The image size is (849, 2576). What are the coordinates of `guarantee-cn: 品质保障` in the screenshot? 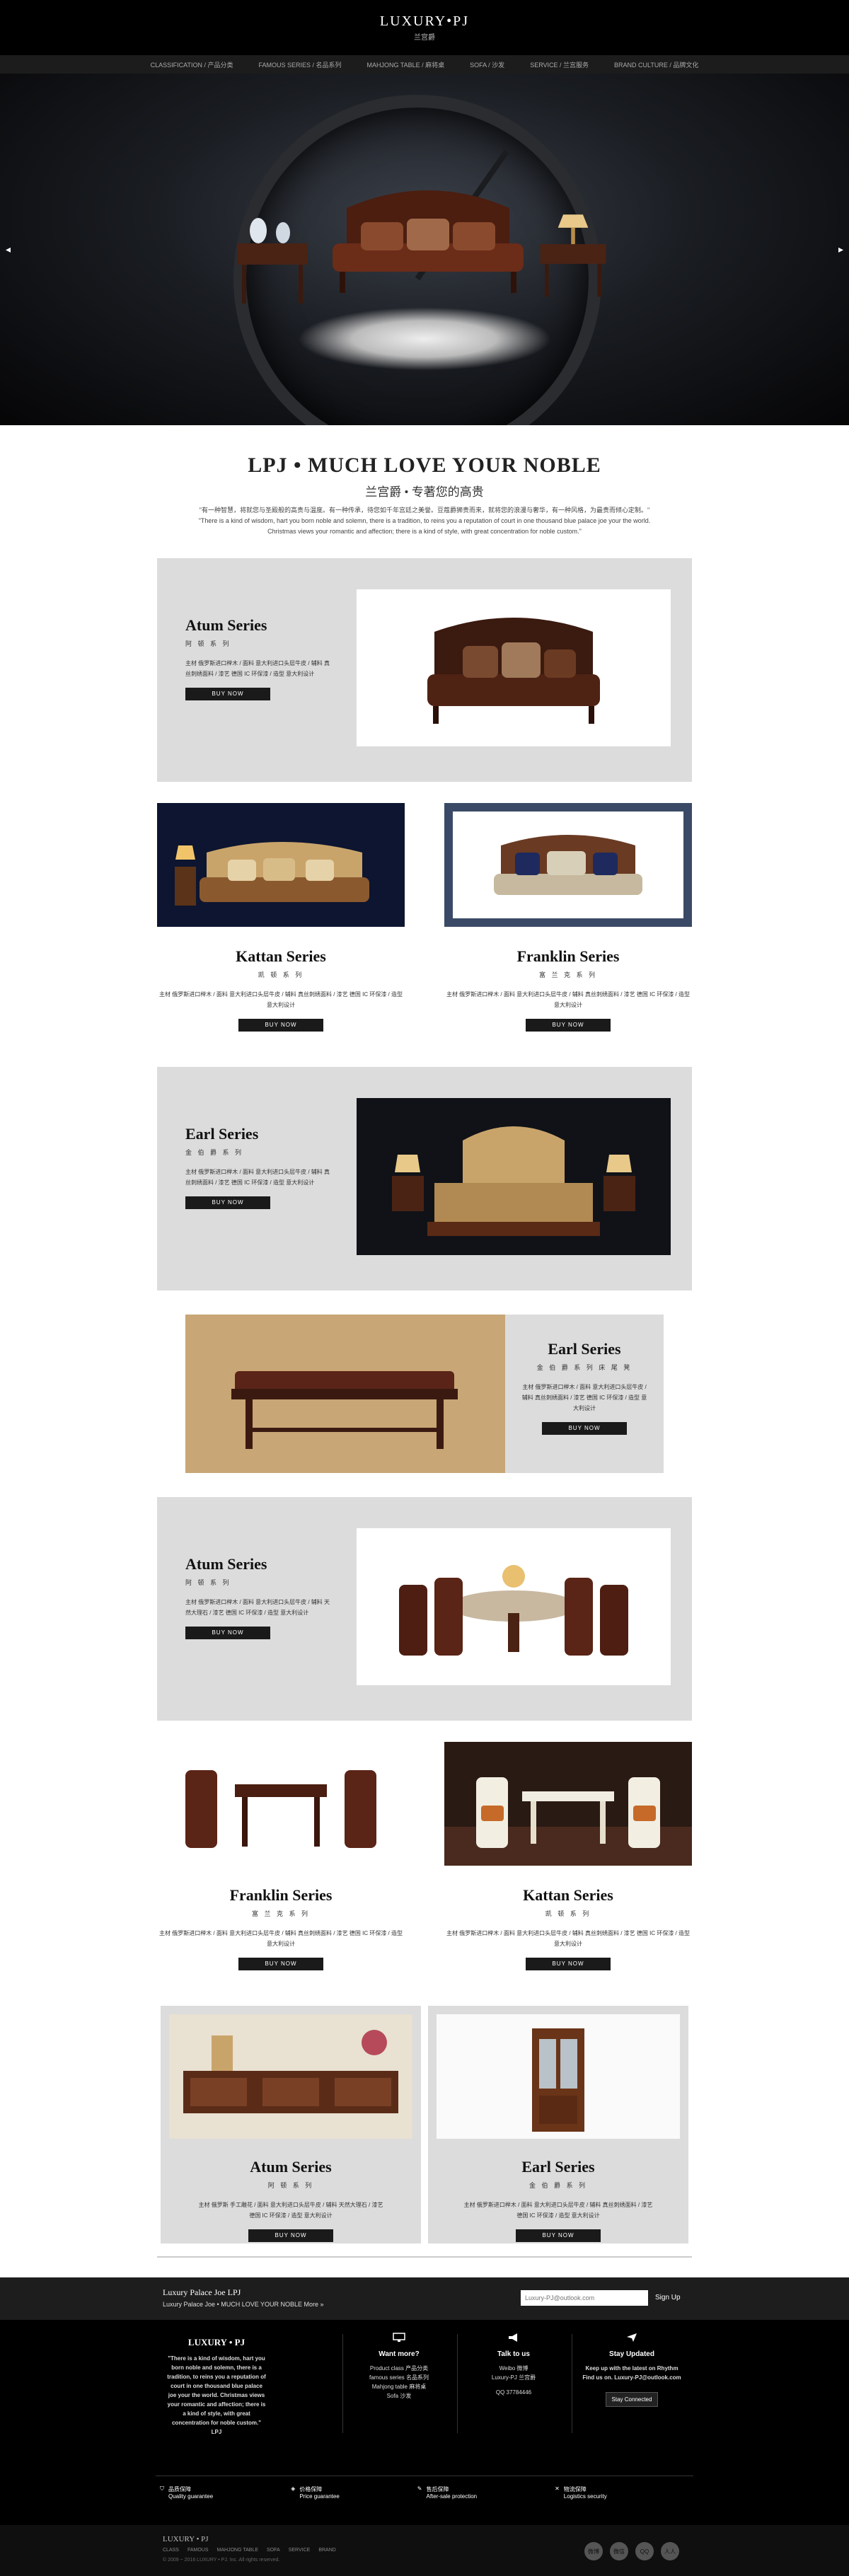 It's located at (179, 2489).